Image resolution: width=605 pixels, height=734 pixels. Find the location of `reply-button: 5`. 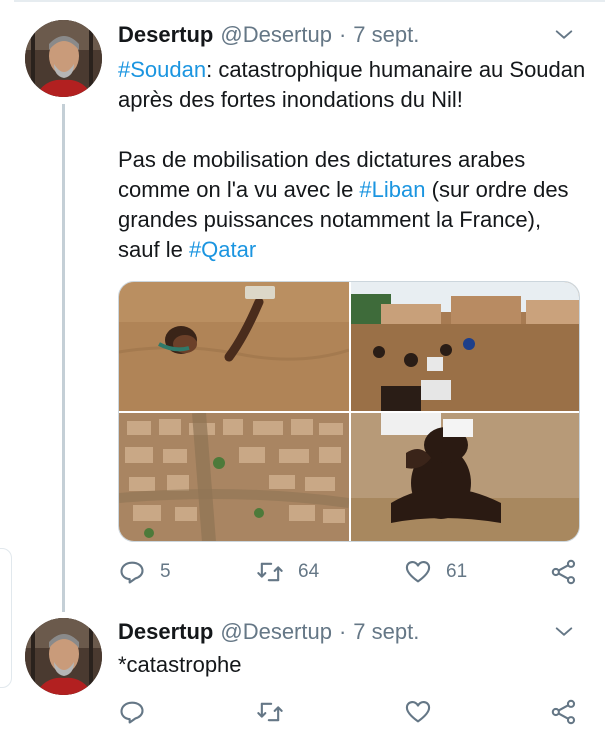

reply-button: 5 is located at coordinates (144, 572).